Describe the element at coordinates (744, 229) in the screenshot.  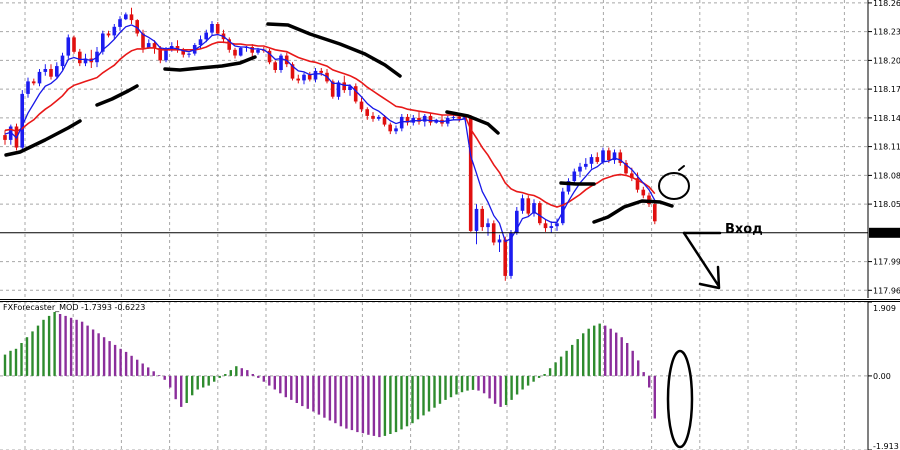
I see `entry-label: Вход` at that location.